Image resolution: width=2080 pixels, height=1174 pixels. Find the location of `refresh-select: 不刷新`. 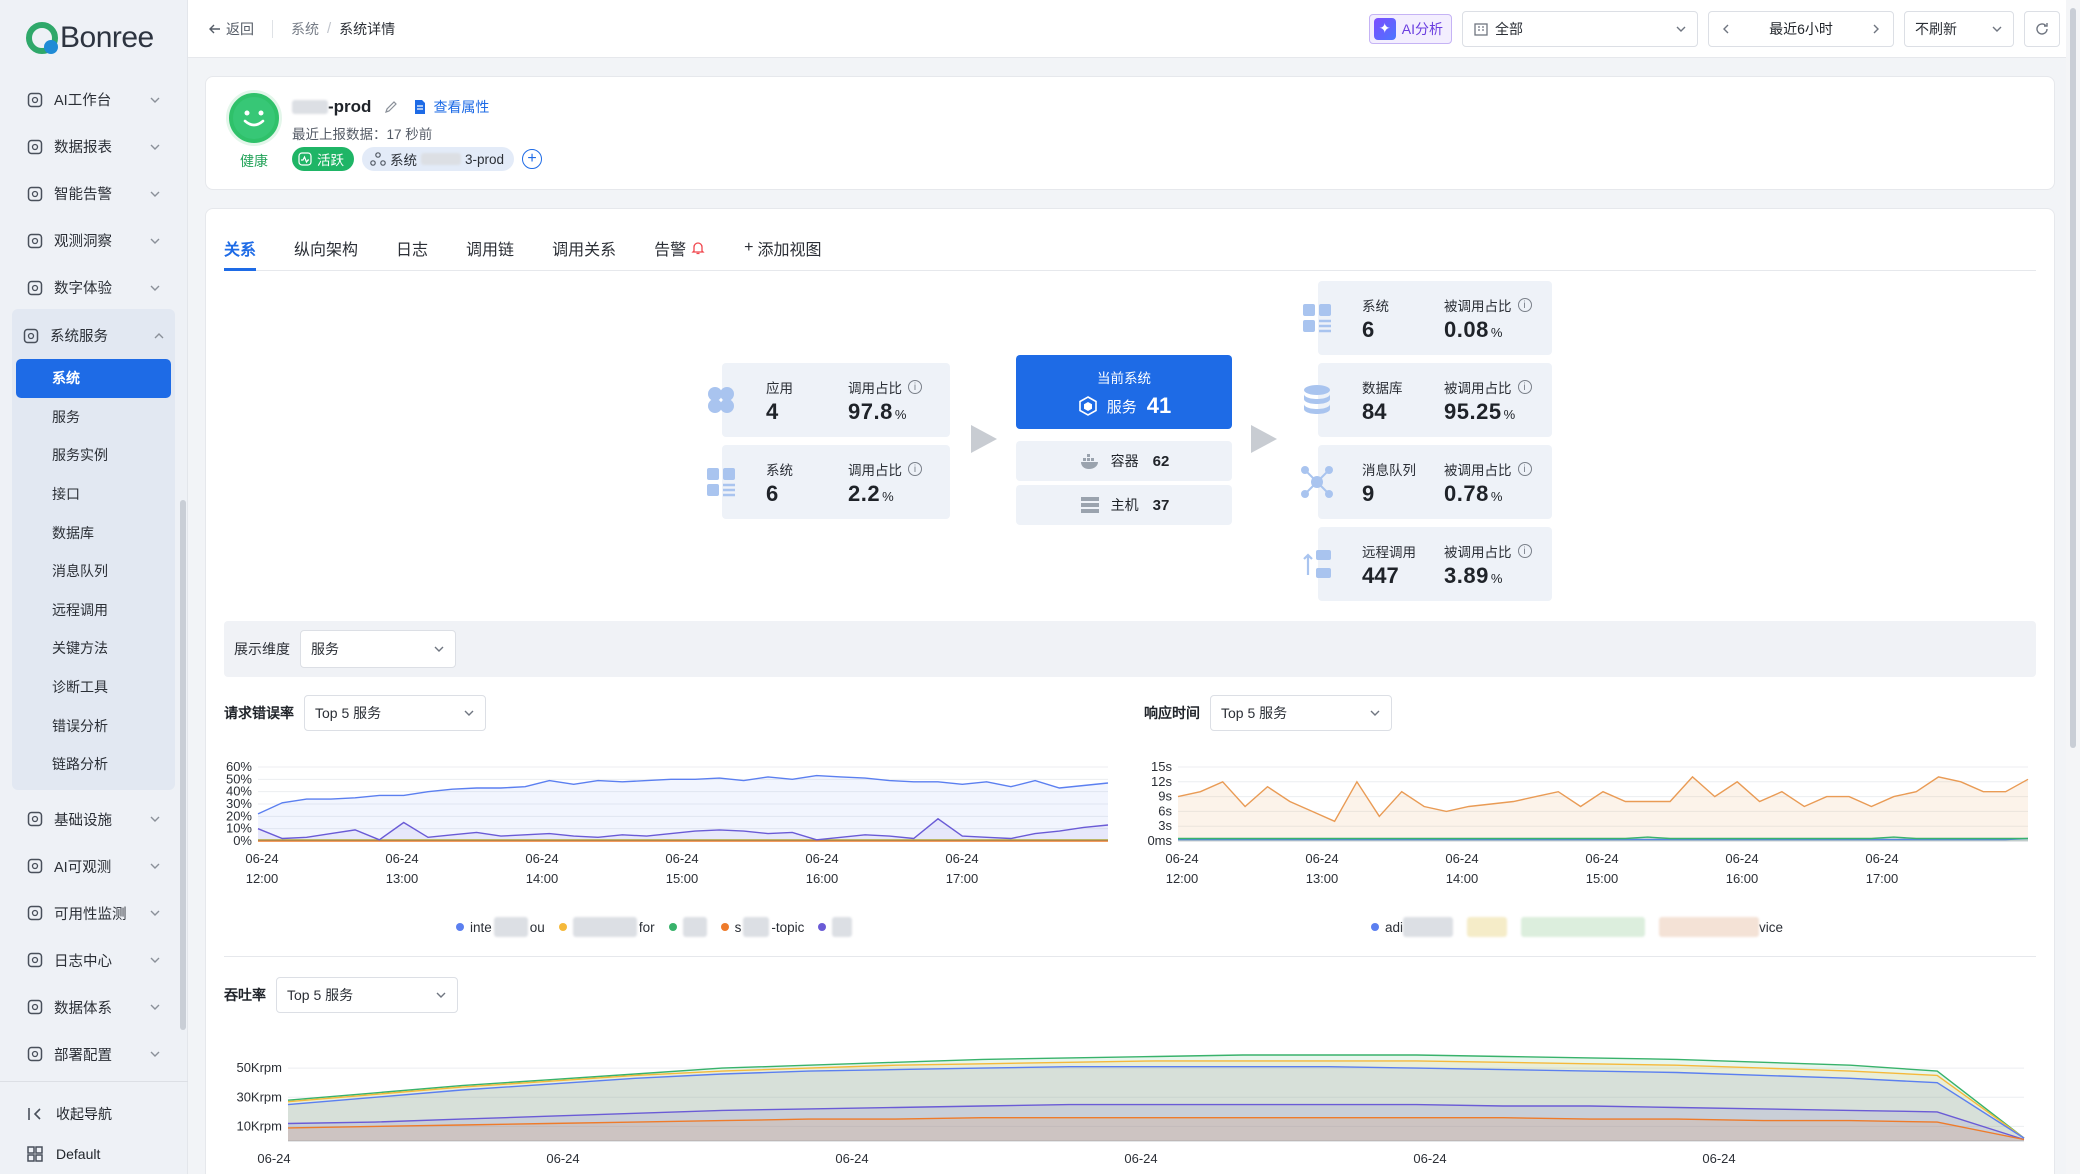

refresh-select: 不刷新 is located at coordinates (1959, 28).